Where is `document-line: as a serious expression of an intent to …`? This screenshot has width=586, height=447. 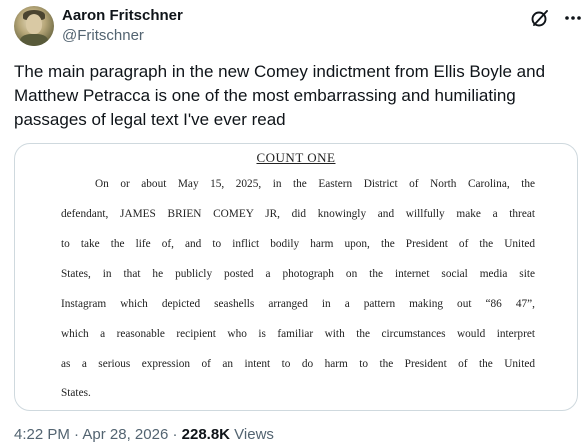 document-line: as a serious expression of an intent to … is located at coordinates (298, 364).